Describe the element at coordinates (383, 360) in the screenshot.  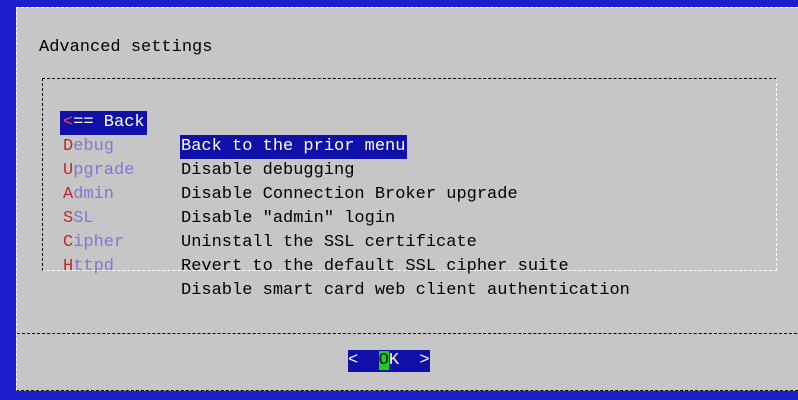
I see `ok-hotkey: O` at that location.